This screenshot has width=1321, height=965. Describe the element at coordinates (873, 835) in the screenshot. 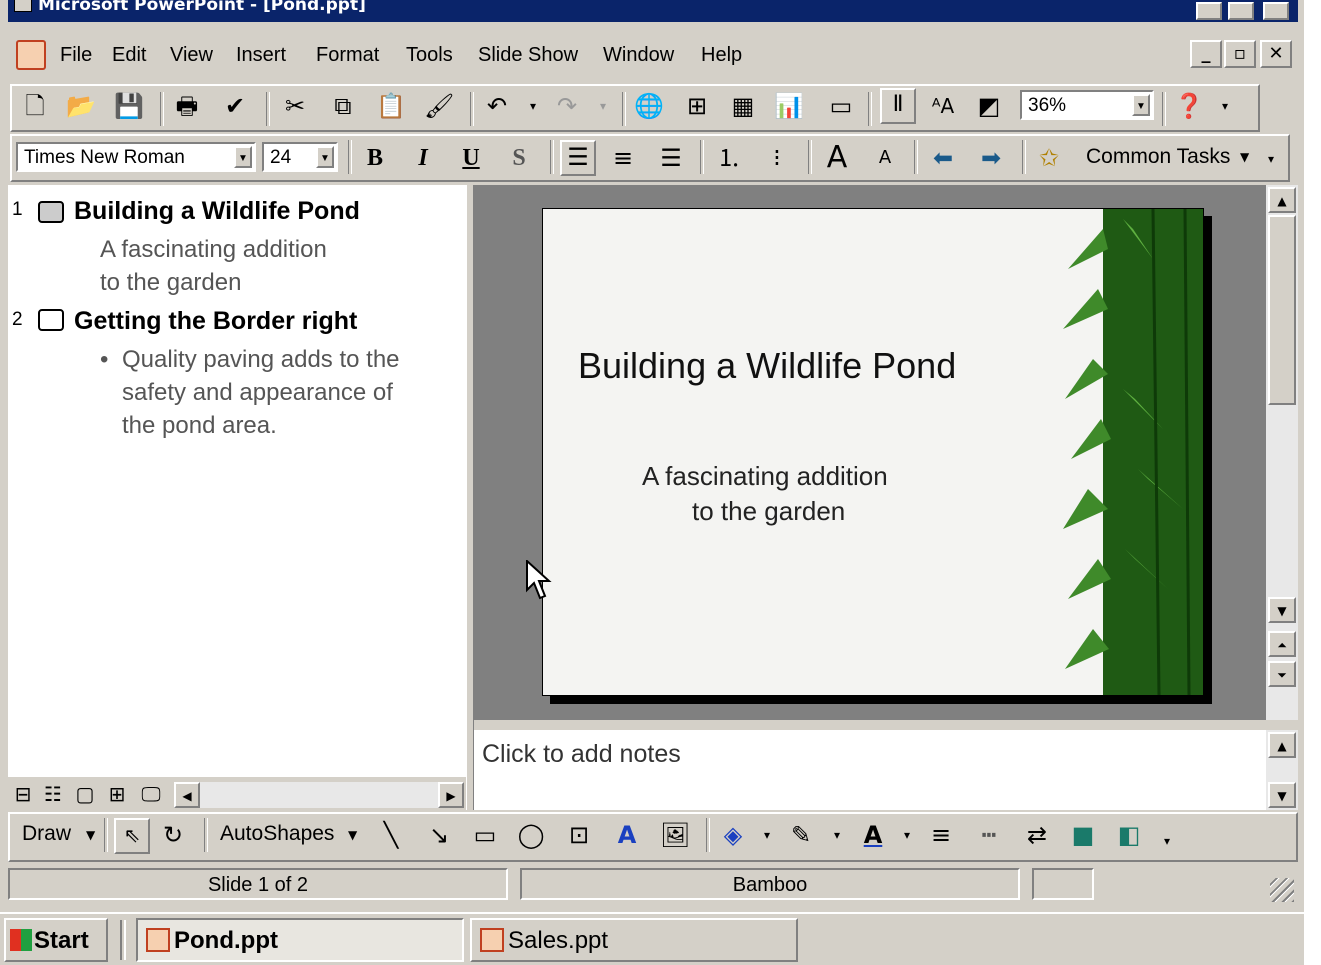

I see `font-color-icon: A` at that location.